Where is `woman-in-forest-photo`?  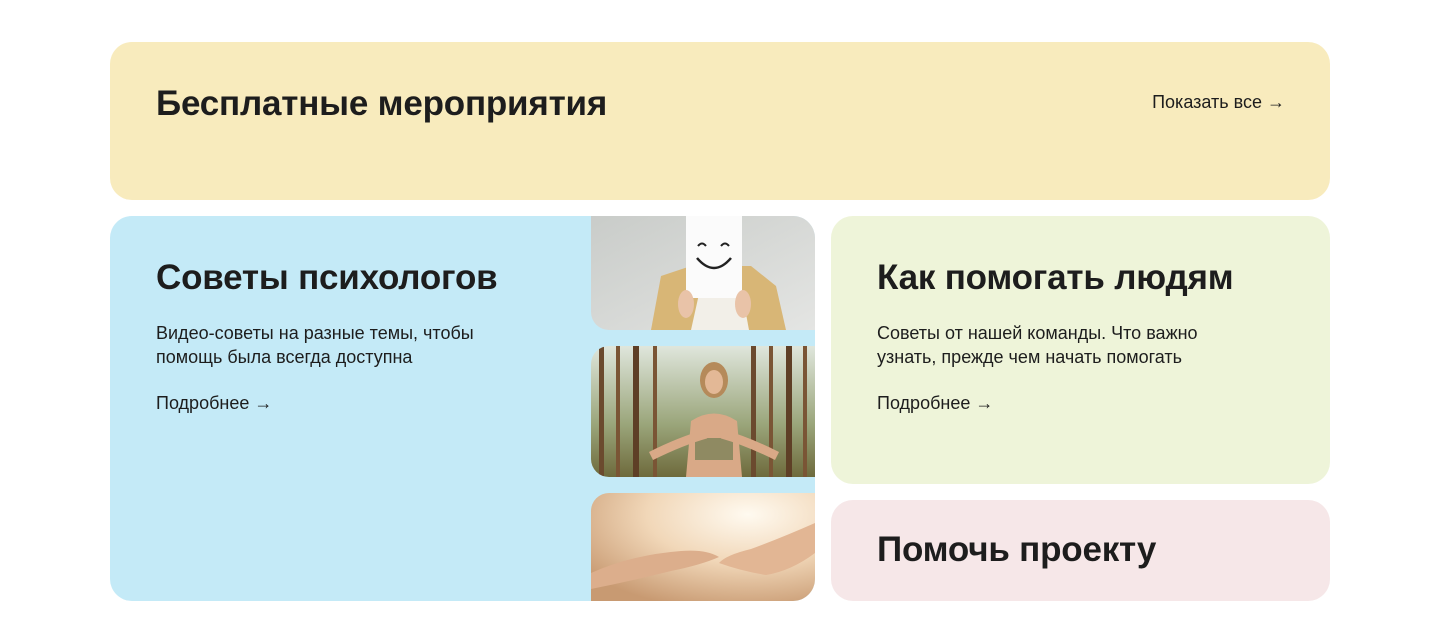
woman-in-forest-photo is located at coordinates (703, 411).